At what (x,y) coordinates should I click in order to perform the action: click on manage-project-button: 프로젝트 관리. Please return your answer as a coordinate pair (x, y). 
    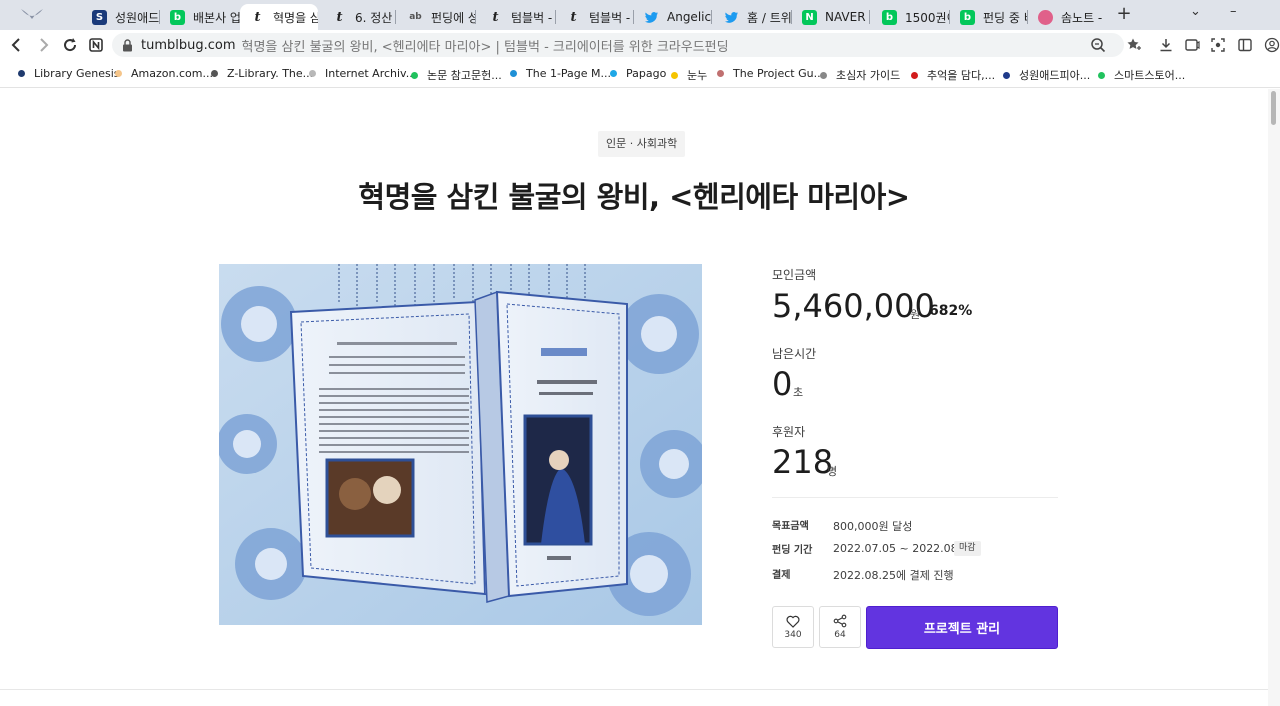
    Looking at the image, I should click on (962, 627).